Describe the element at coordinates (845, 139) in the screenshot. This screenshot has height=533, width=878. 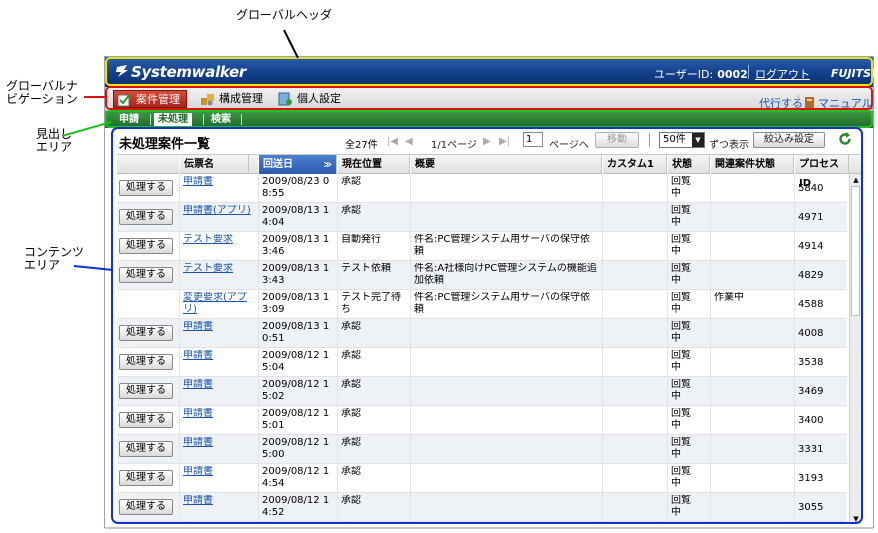
I see `refresh-icon` at that location.